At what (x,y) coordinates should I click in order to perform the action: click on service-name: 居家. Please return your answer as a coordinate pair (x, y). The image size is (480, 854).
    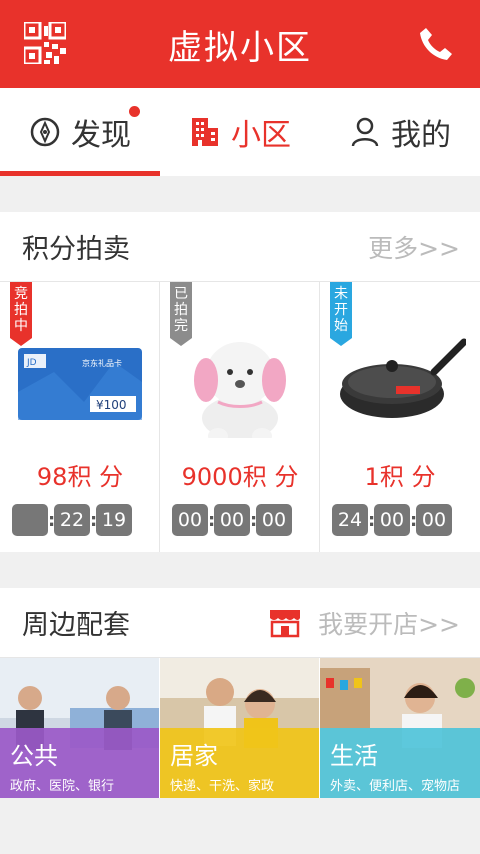
    Looking at the image, I should click on (194, 756).